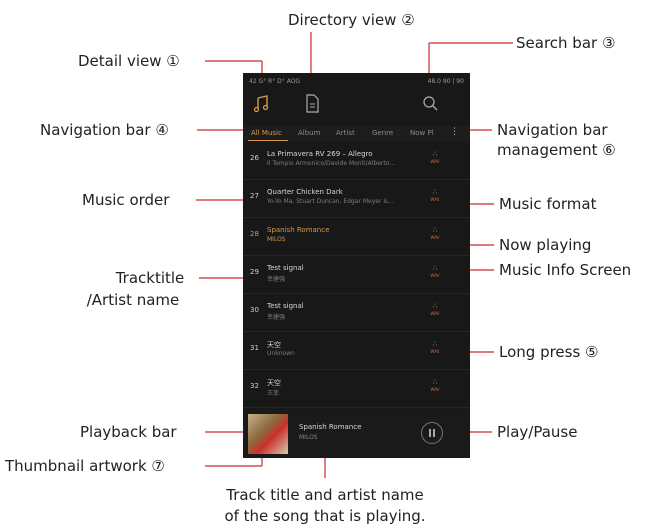 Image resolution: width=660 pixels, height=527 pixels. What do you see at coordinates (422, 133) in the screenshot?
I see `tab-now-playing: Now Pl` at bounding box center [422, 133].